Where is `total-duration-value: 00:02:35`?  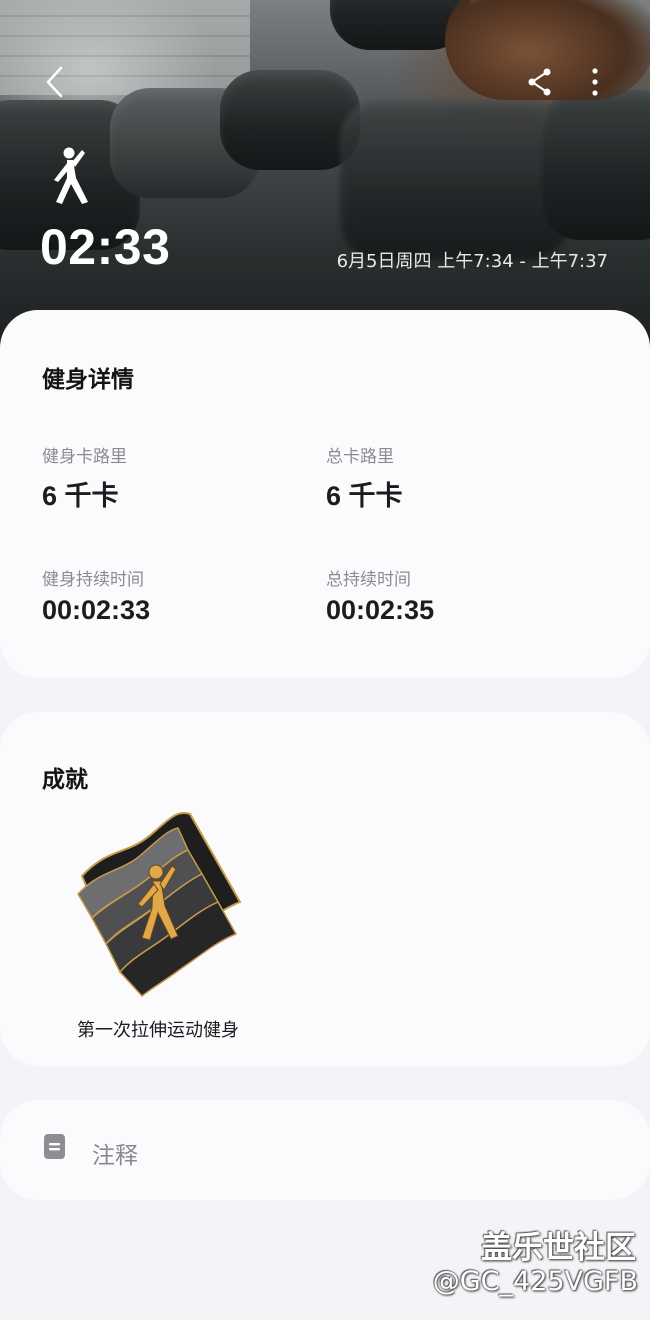 total-duration-value: 00:02:35 is located at coordinates (380, 610).